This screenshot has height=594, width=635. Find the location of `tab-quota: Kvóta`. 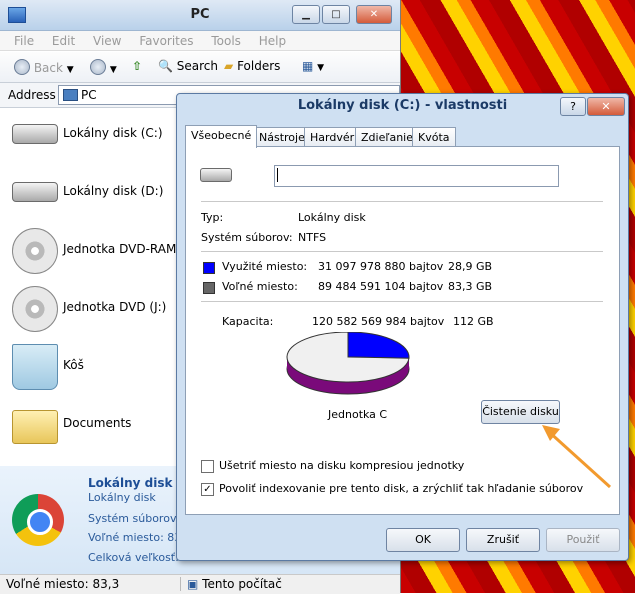

tab-quota: Kvóta is located at coordinates (434, 137).